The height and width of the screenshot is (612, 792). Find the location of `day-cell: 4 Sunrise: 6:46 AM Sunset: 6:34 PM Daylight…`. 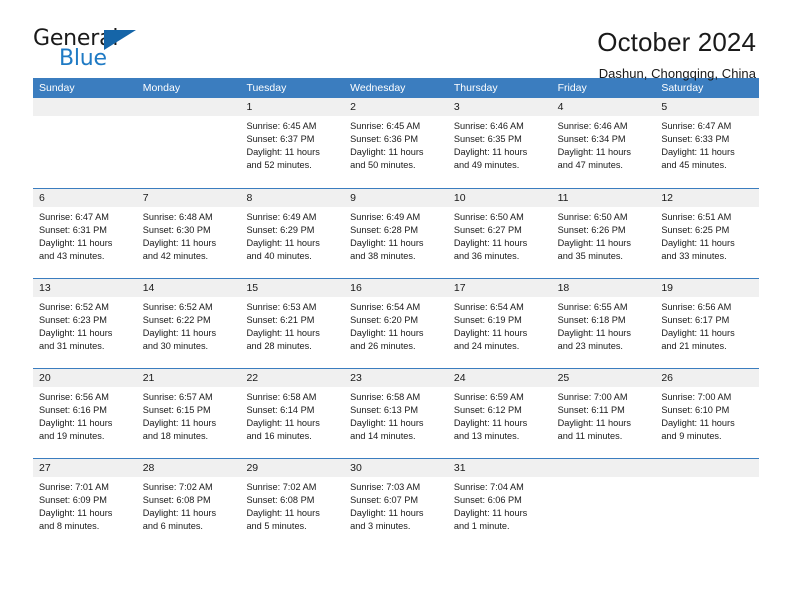

day-cell: 4 Sunrise: 6:46 AM Sunset: 6:34 PM Daylight… is located at coordinates (603, 143).